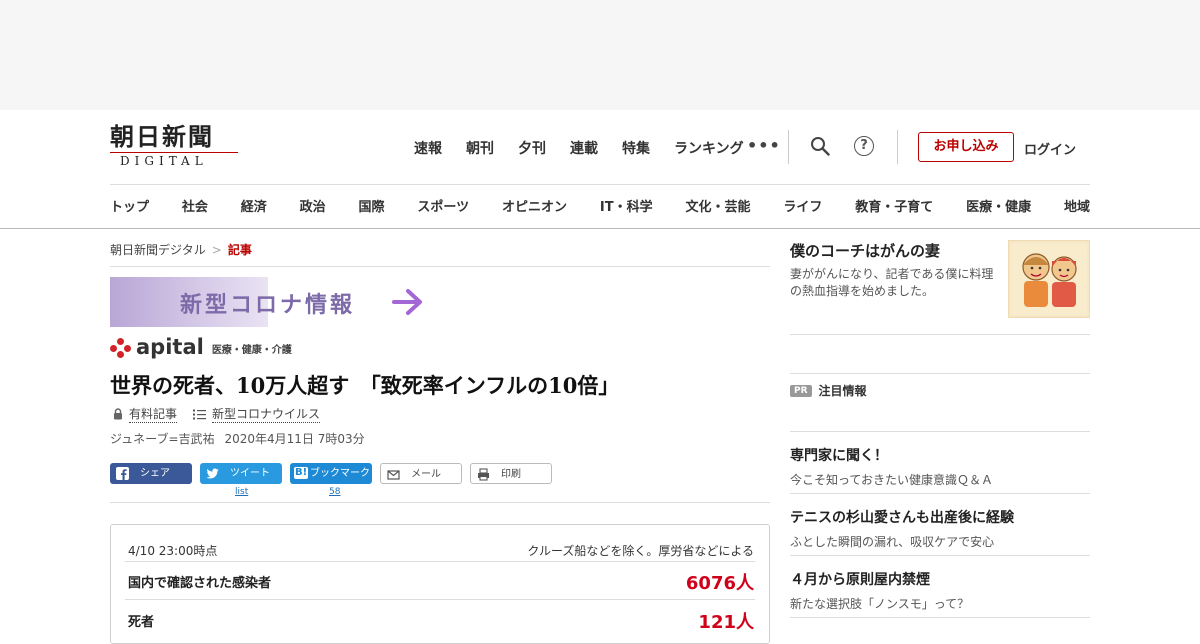 The image size is (1200, 644). I want to click on couple-illustration-icon, so click(1049, 279).